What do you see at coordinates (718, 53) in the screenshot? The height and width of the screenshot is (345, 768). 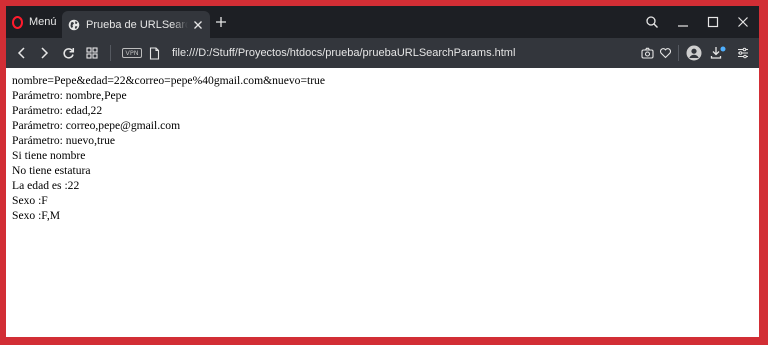 I see `download-icon` at bounding box center [718, 53].